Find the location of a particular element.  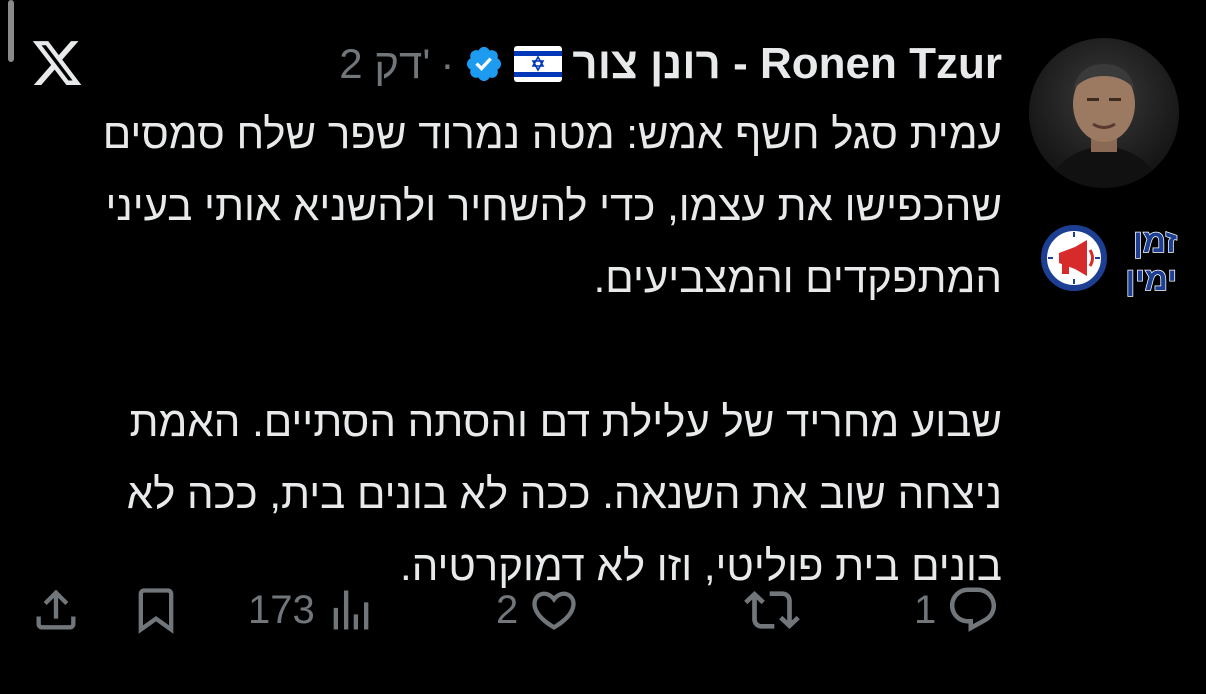

views-count: 173 is located at coordinates (281, 609).